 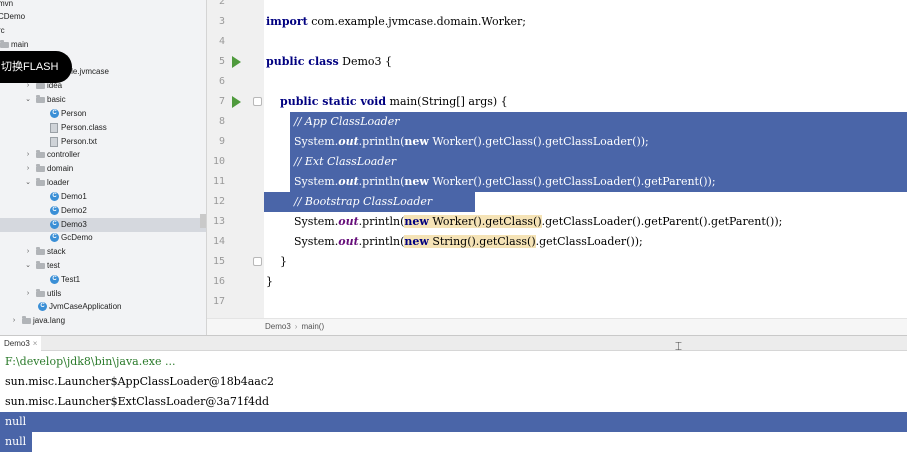 I want to click on line-number: 4, so click(x=221, y=41).